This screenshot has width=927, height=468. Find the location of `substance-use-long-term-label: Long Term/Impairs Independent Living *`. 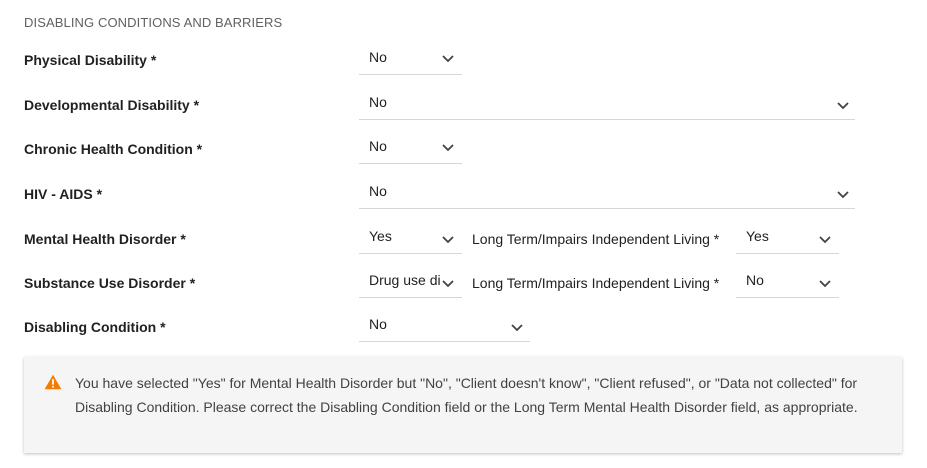

substance-use-long-term-label: Long Term/Impairs Independent Living * is located at coordinates (596, 283).